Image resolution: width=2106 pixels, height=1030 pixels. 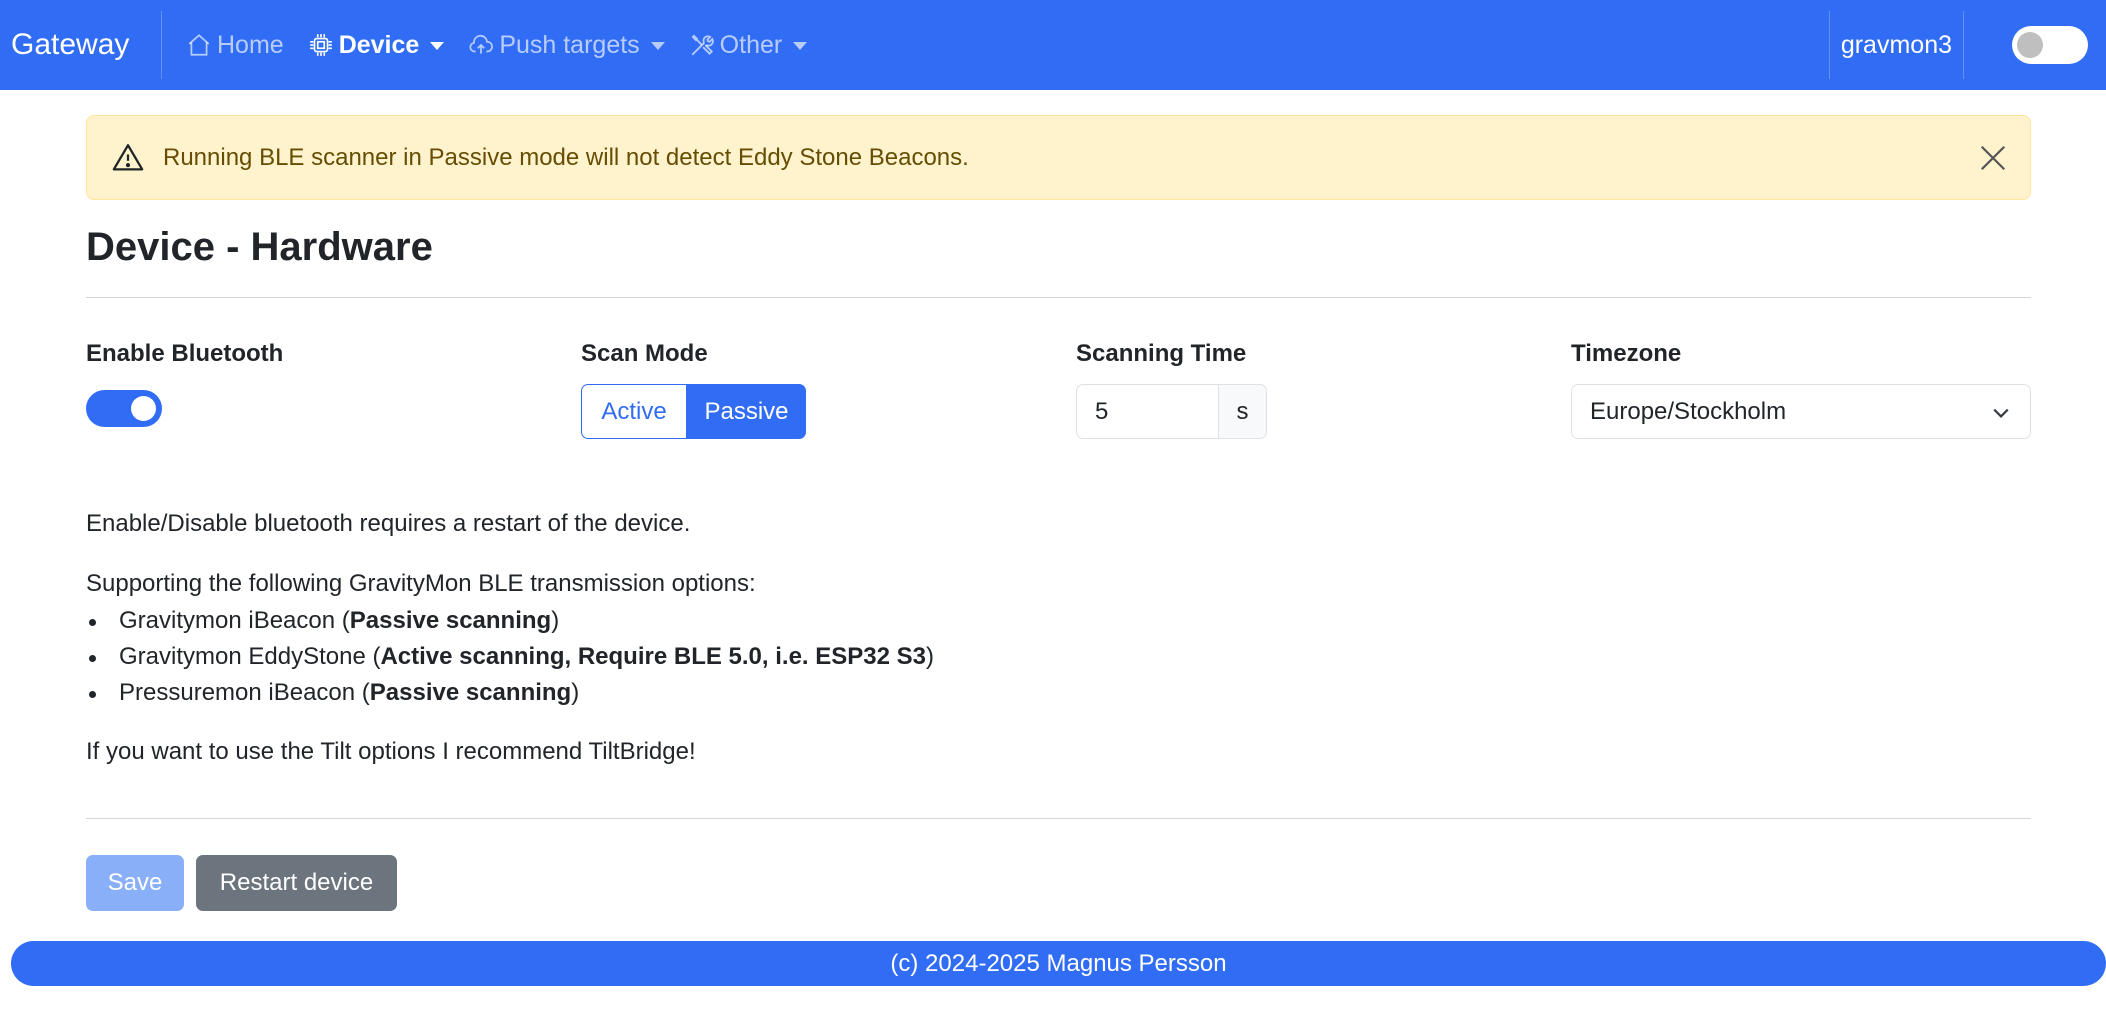 What do you see at coordinates (250, 44) in the screenshot?
I see `nav-home-label: Home` at bounding box center [250, 44].